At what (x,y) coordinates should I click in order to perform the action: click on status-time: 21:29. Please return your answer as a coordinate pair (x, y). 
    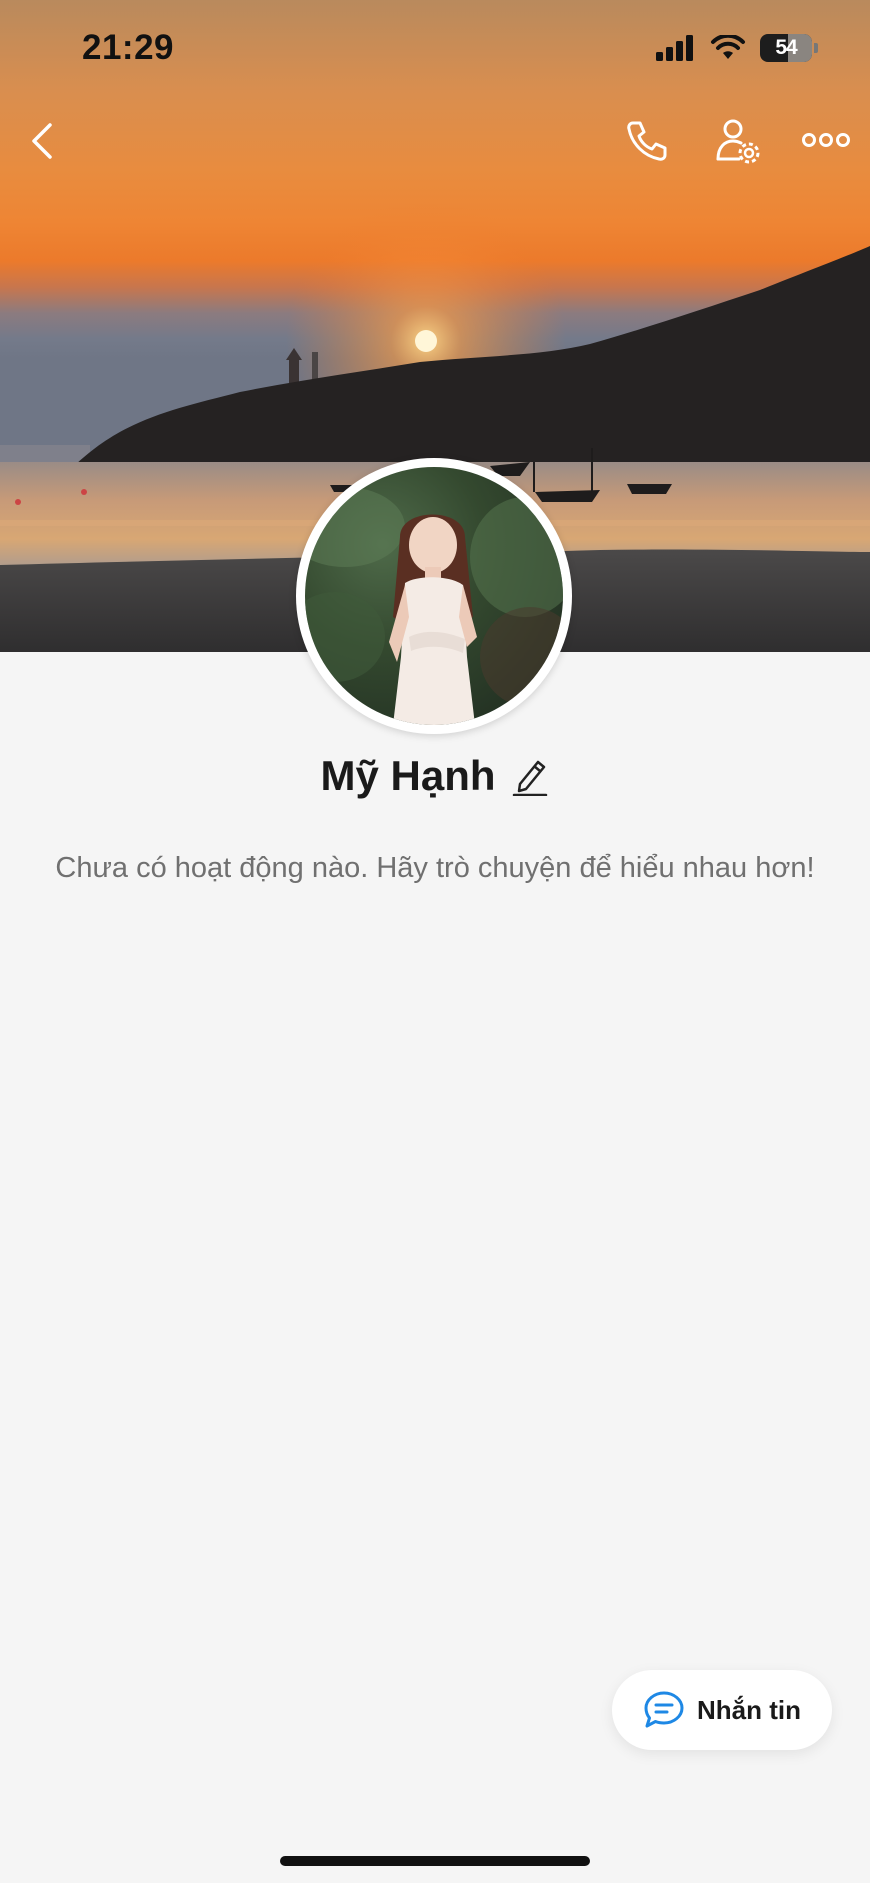
    Looking at the image, I should click on (128, 47).